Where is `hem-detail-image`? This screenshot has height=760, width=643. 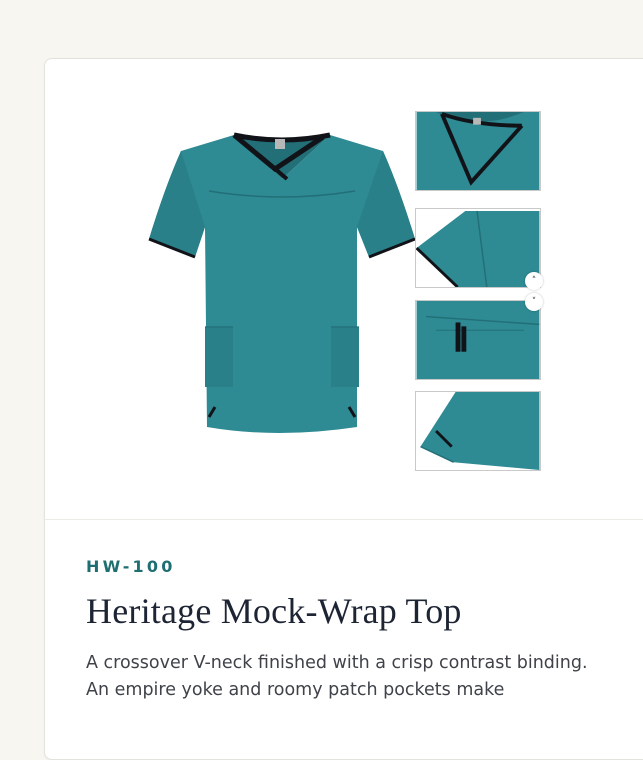 hem-detail-image is located at coordinates (478, 431).